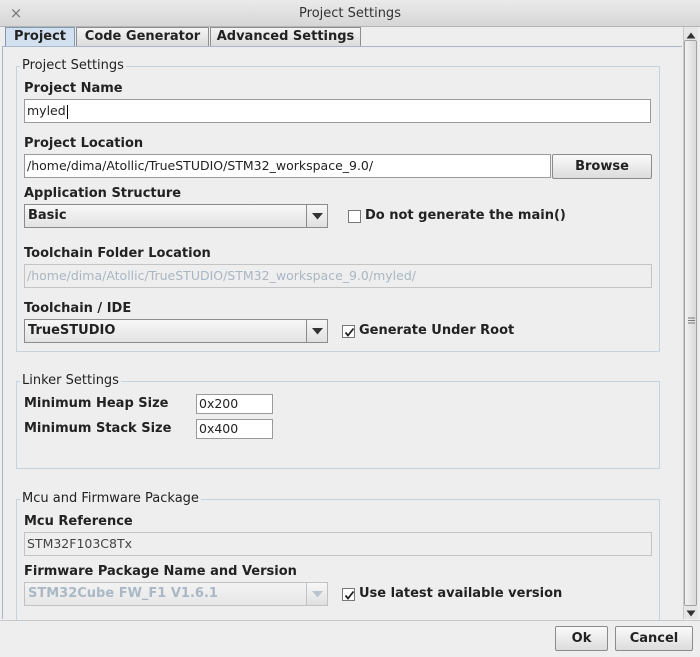  I want to click on cancel-button: Cancel, so click(654, 638).